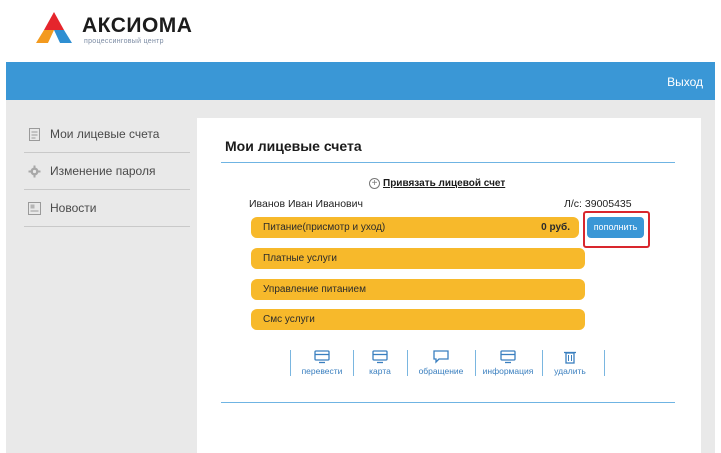 Image resolution: width=721 pixels, height=453 pixels. Describe the element at coordinates (615, 227) in the screenshot. I see `topup-button: пополнить` at that location.